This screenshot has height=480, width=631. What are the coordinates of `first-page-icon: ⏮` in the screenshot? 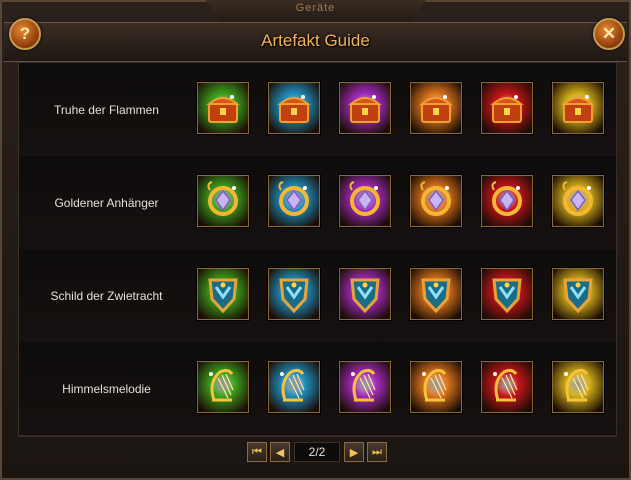 It's located at (257, 451).